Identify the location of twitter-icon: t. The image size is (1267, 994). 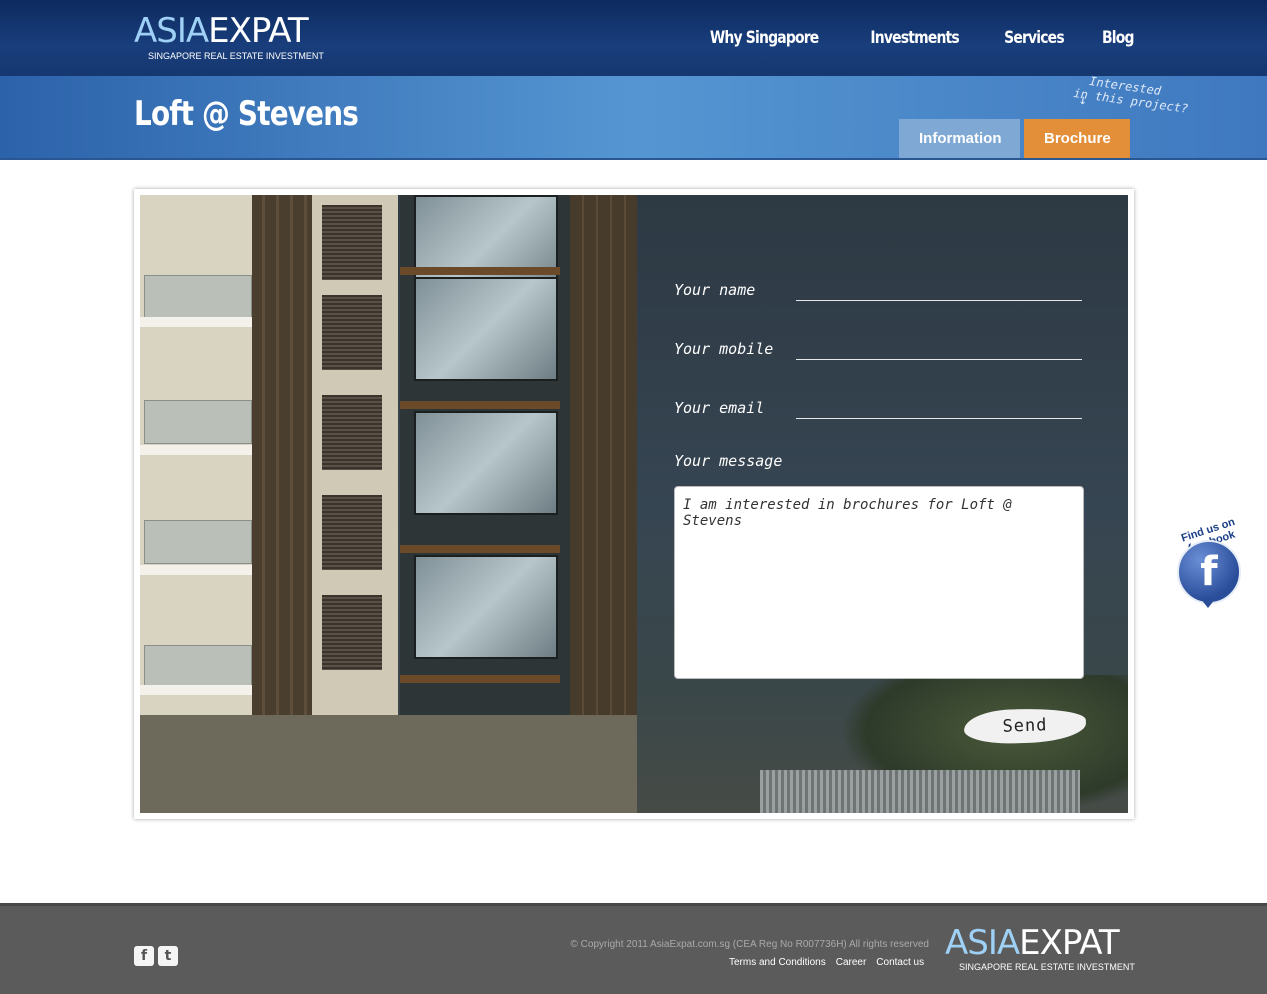
(168, 956).